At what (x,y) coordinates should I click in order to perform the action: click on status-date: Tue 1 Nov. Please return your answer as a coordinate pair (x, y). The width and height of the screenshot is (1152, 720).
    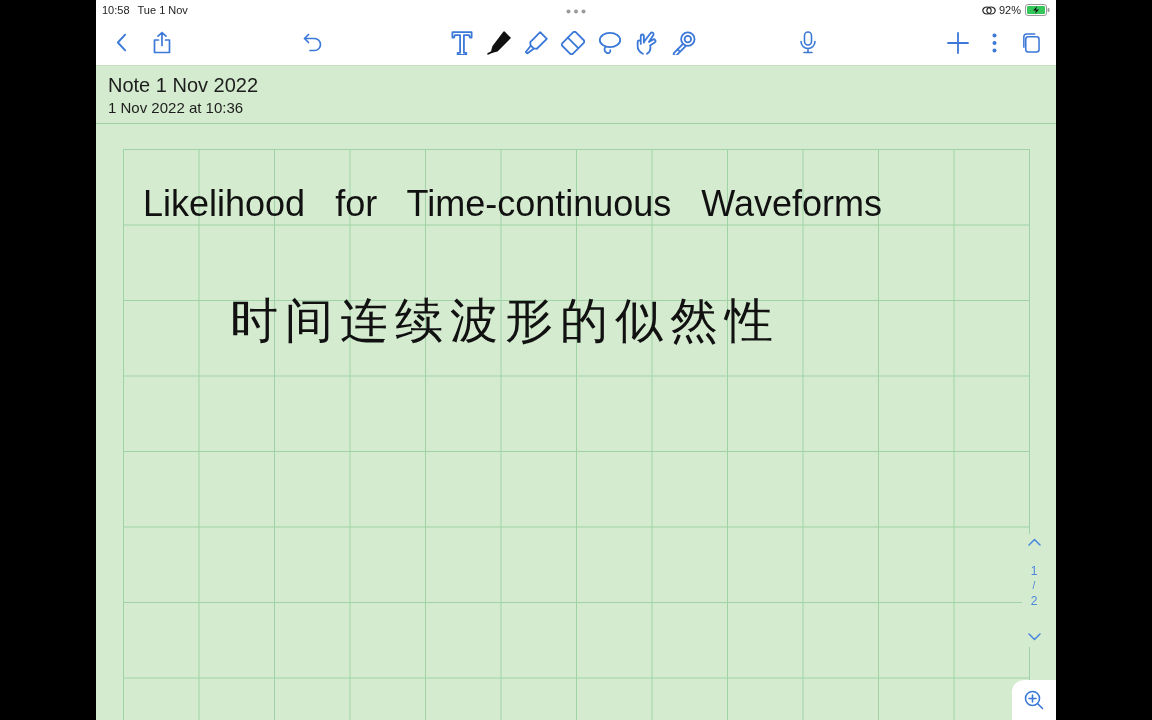
    Looking at the image, I should click on (162, 10).